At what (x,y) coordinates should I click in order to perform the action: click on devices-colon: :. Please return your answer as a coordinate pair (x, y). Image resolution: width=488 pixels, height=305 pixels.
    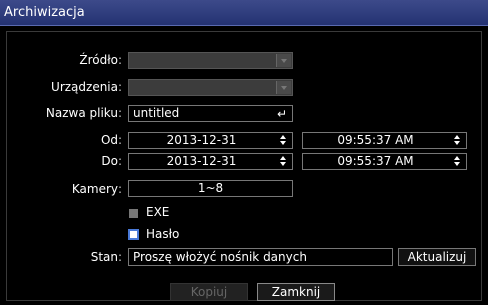
    Looking at the image, I should click on (120, 87).